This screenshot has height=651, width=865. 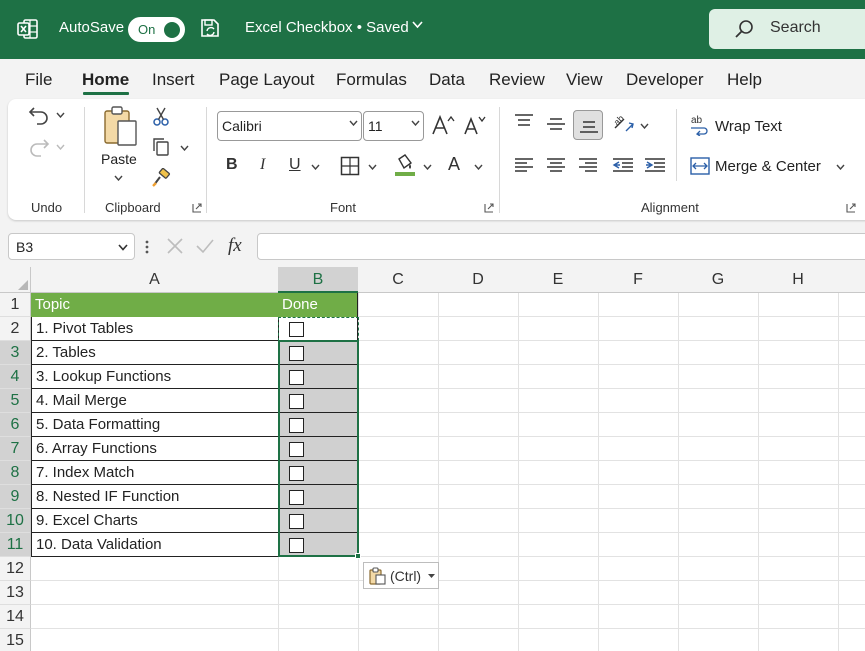 I want to click on topic-cell: 9. Excel Charts, so click(x=155, y=521).